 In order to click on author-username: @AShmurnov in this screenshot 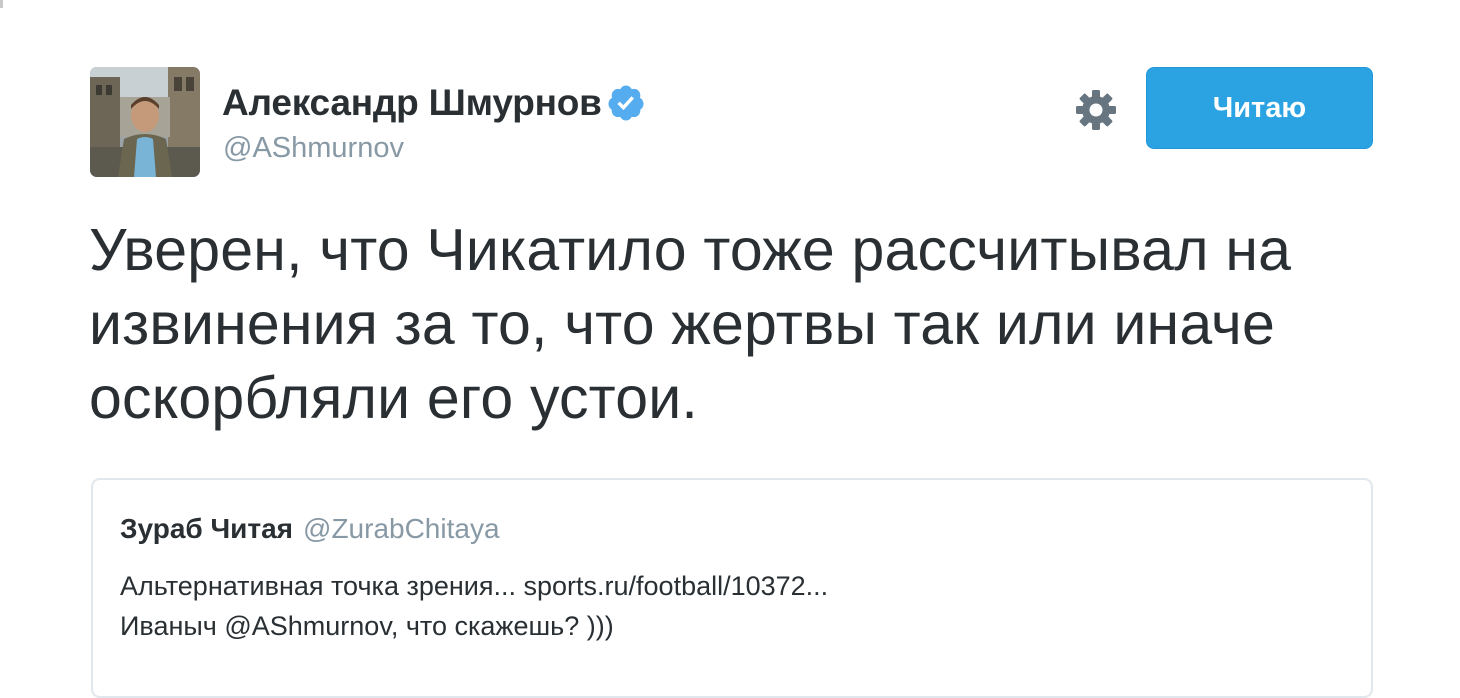, I will do `click(313, 148)`.